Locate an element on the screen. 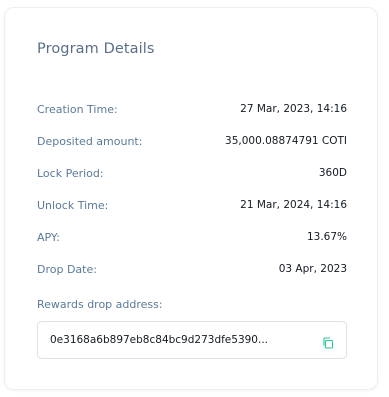 The width and height of the screenshot is (389, 397). copy-icon-glyph is located at coordinates (328, 343).